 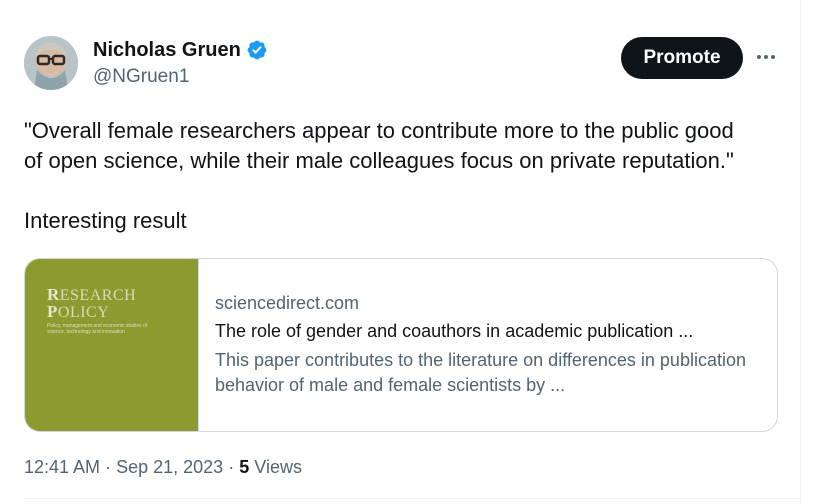 I want to click on avatar, so click(x=51, y=63).